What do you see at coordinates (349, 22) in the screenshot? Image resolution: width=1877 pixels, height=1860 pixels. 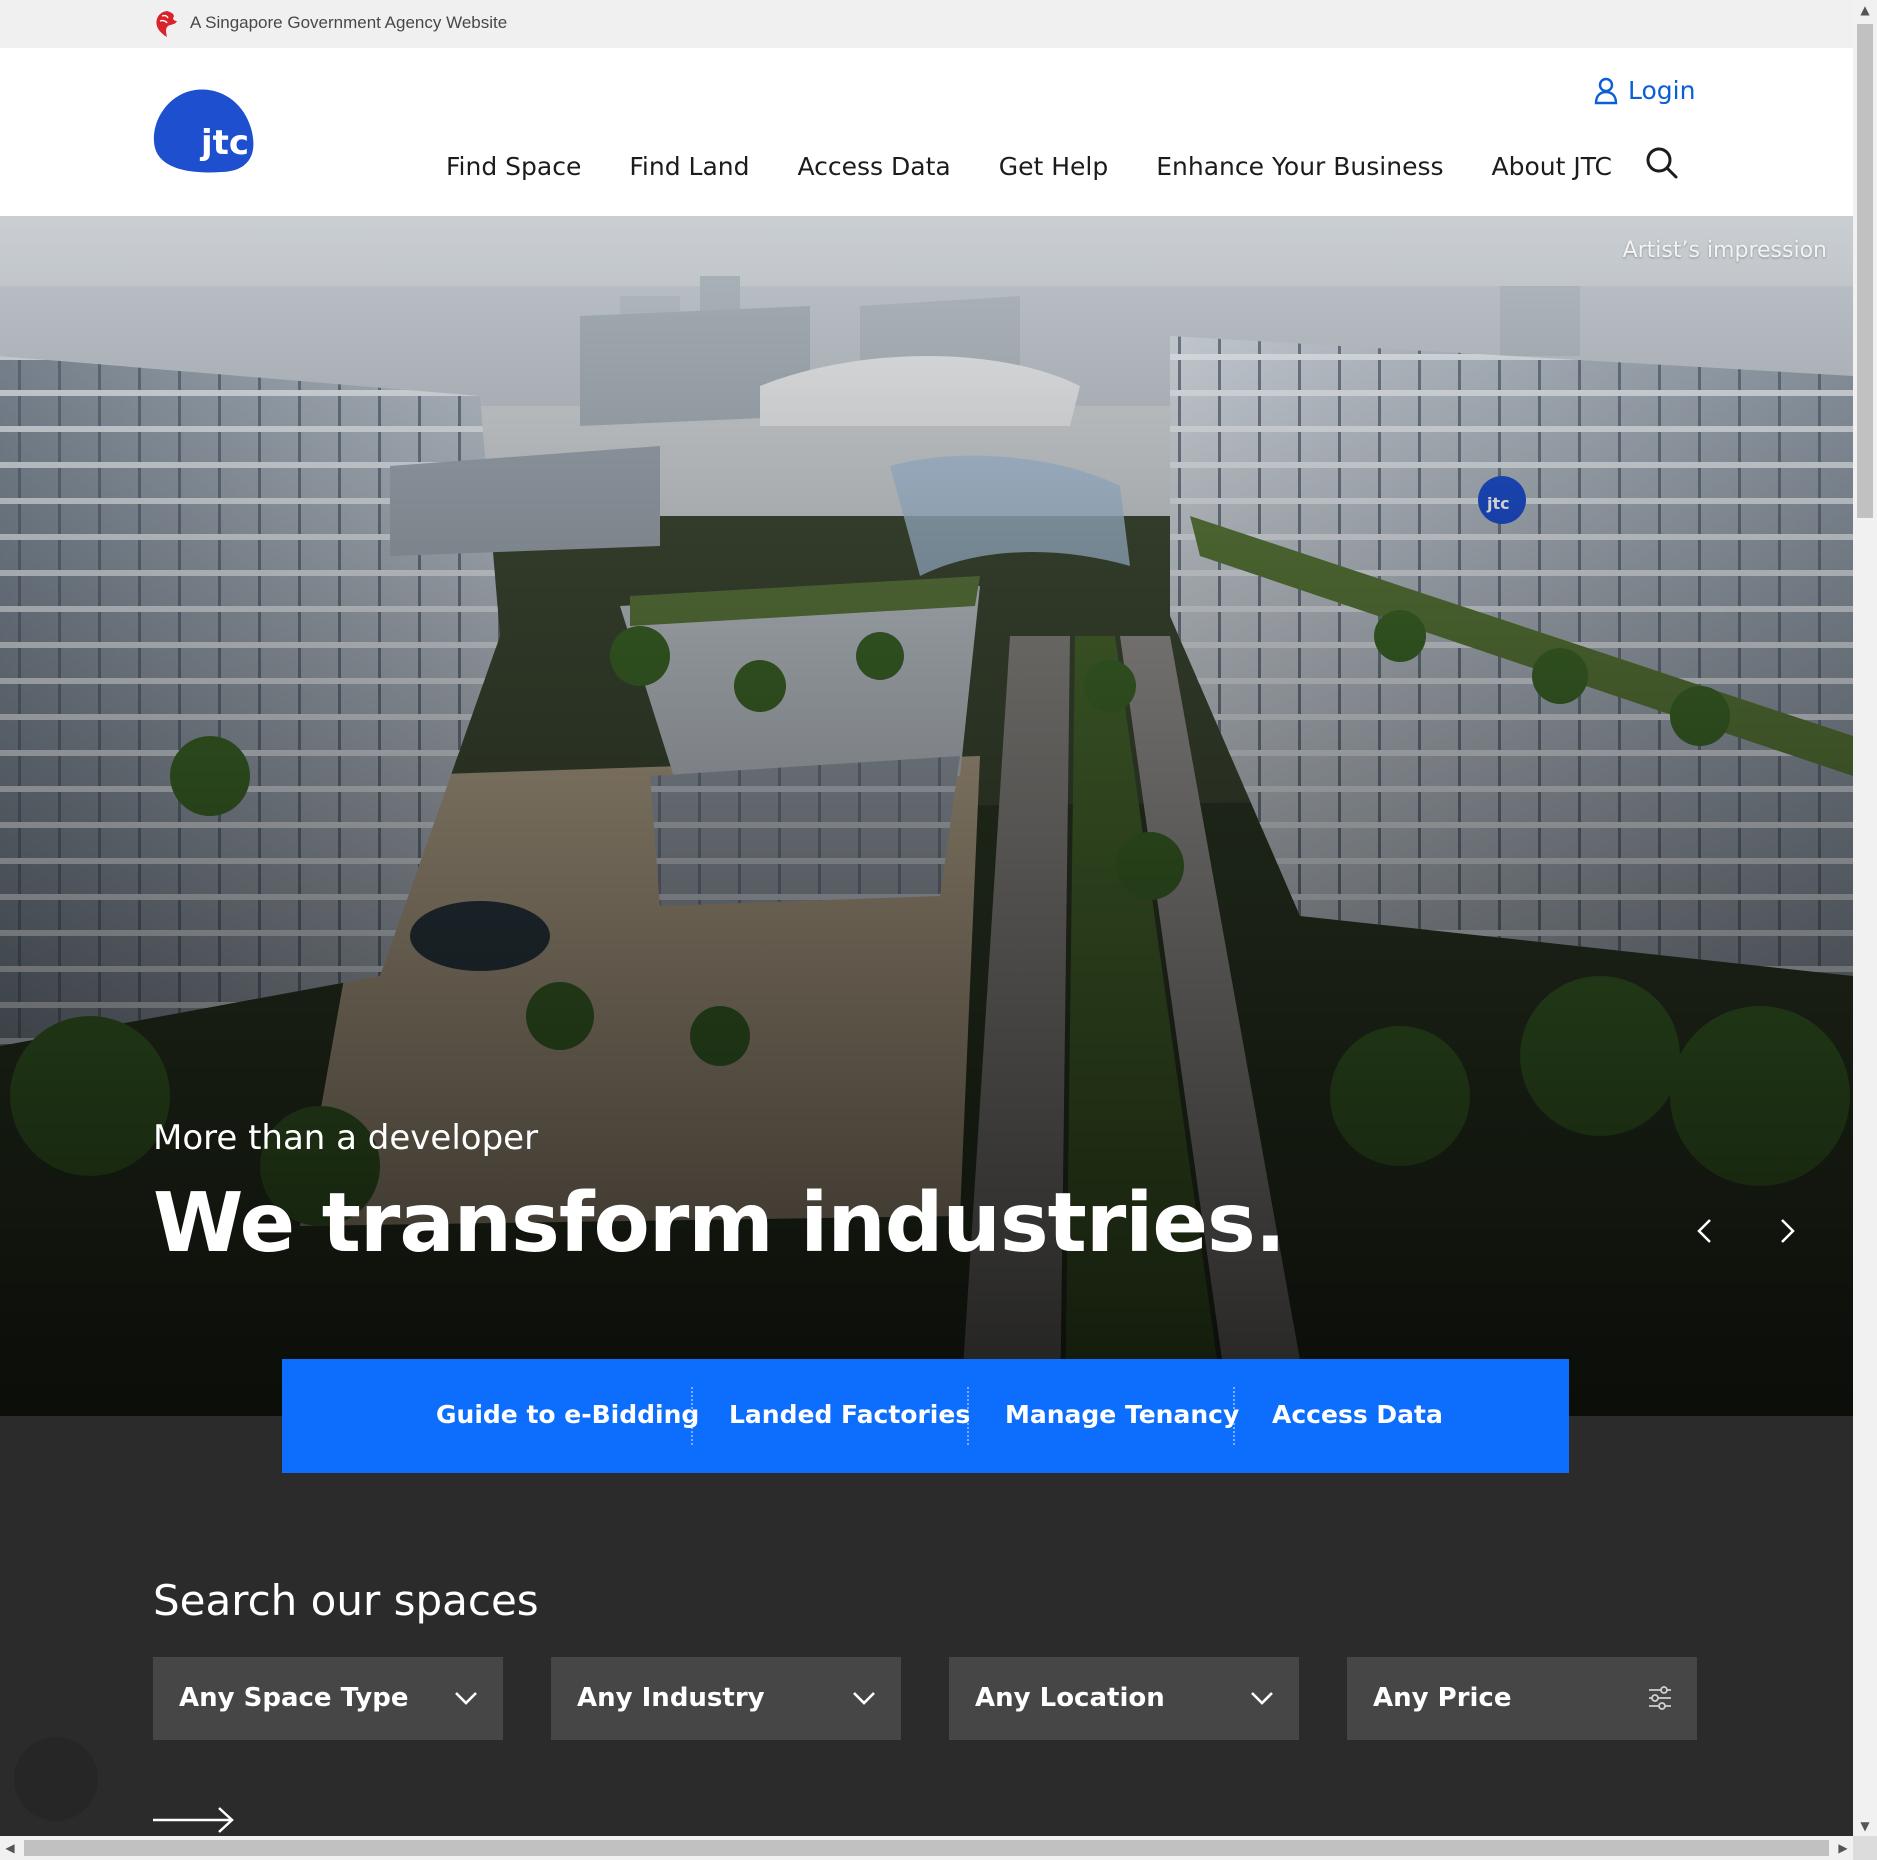 I see `gov-banner-text: A Singapore Government Agency Website` at bounding box center [349, 22].